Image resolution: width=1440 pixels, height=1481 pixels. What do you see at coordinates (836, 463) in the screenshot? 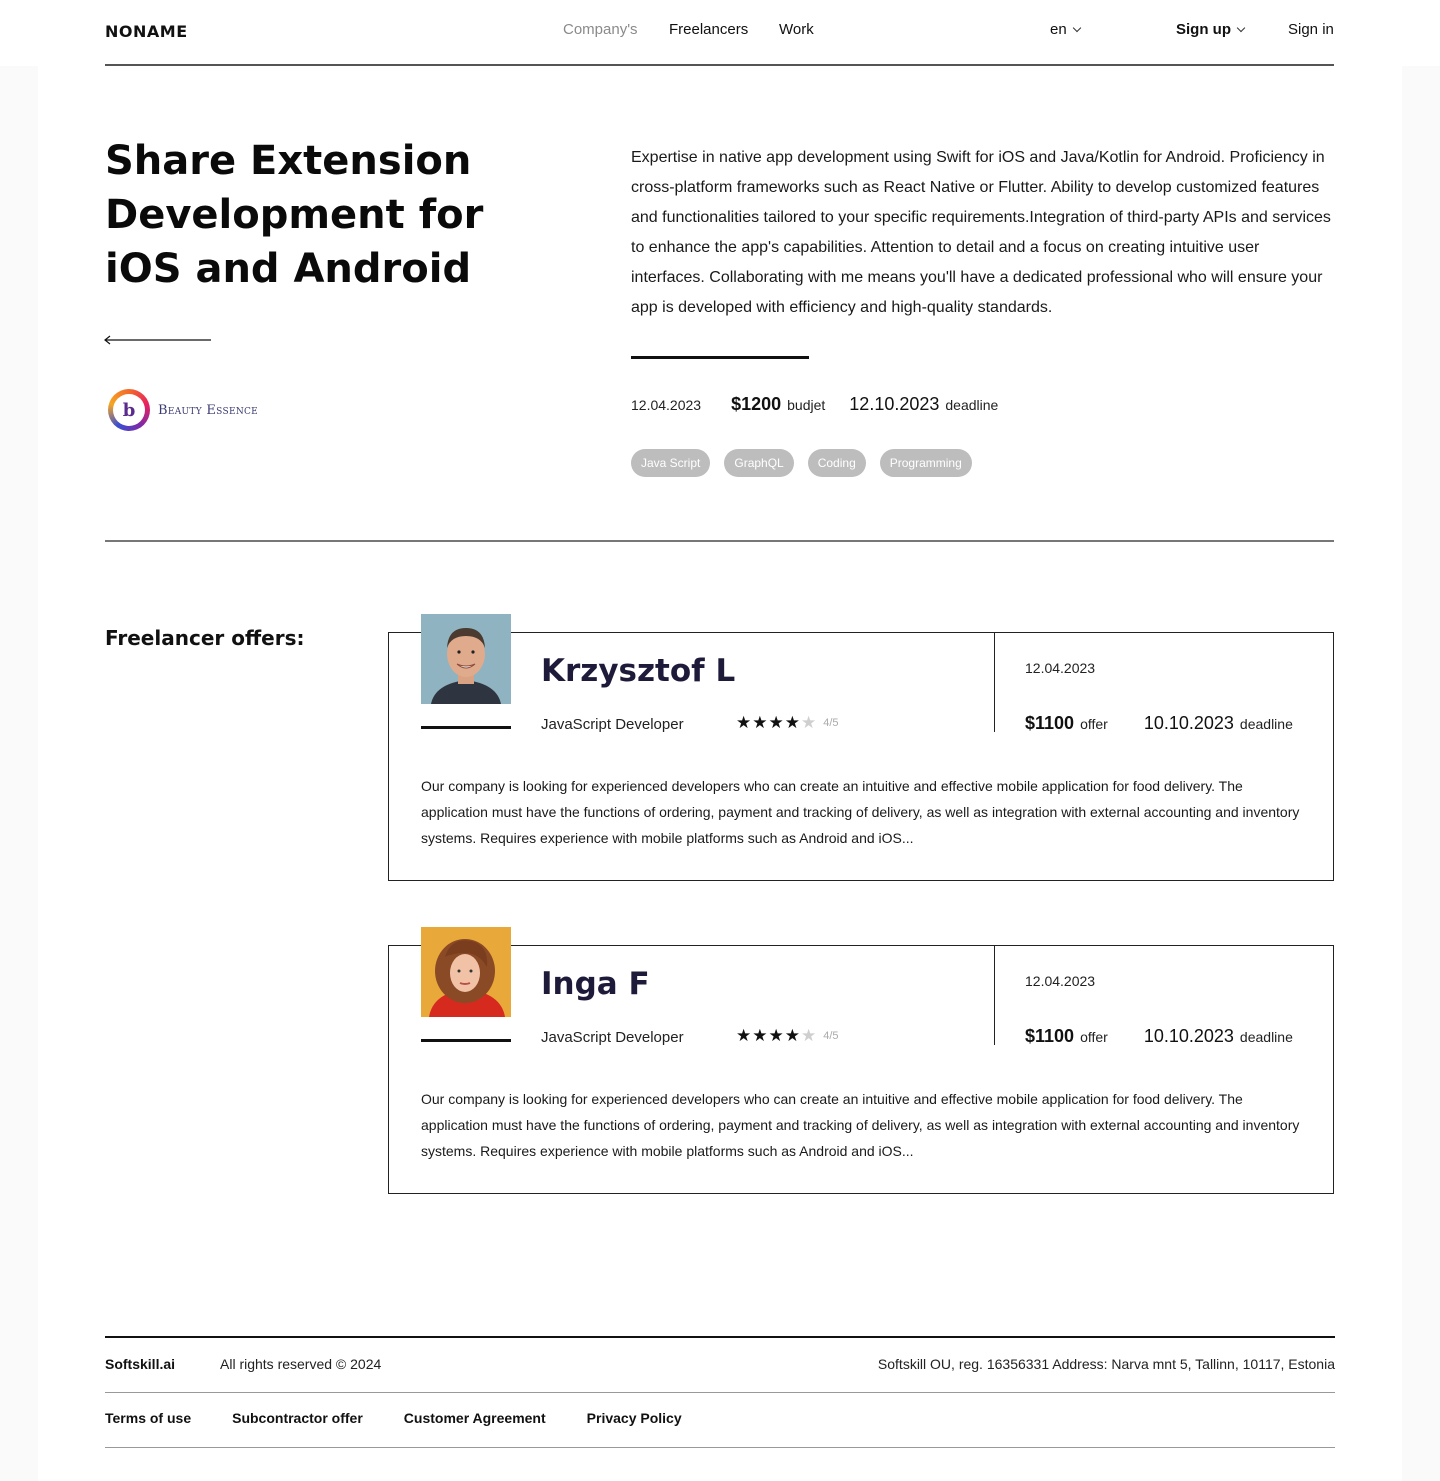
I see `tag-coding: Coding` at bounding box center [836, 463].